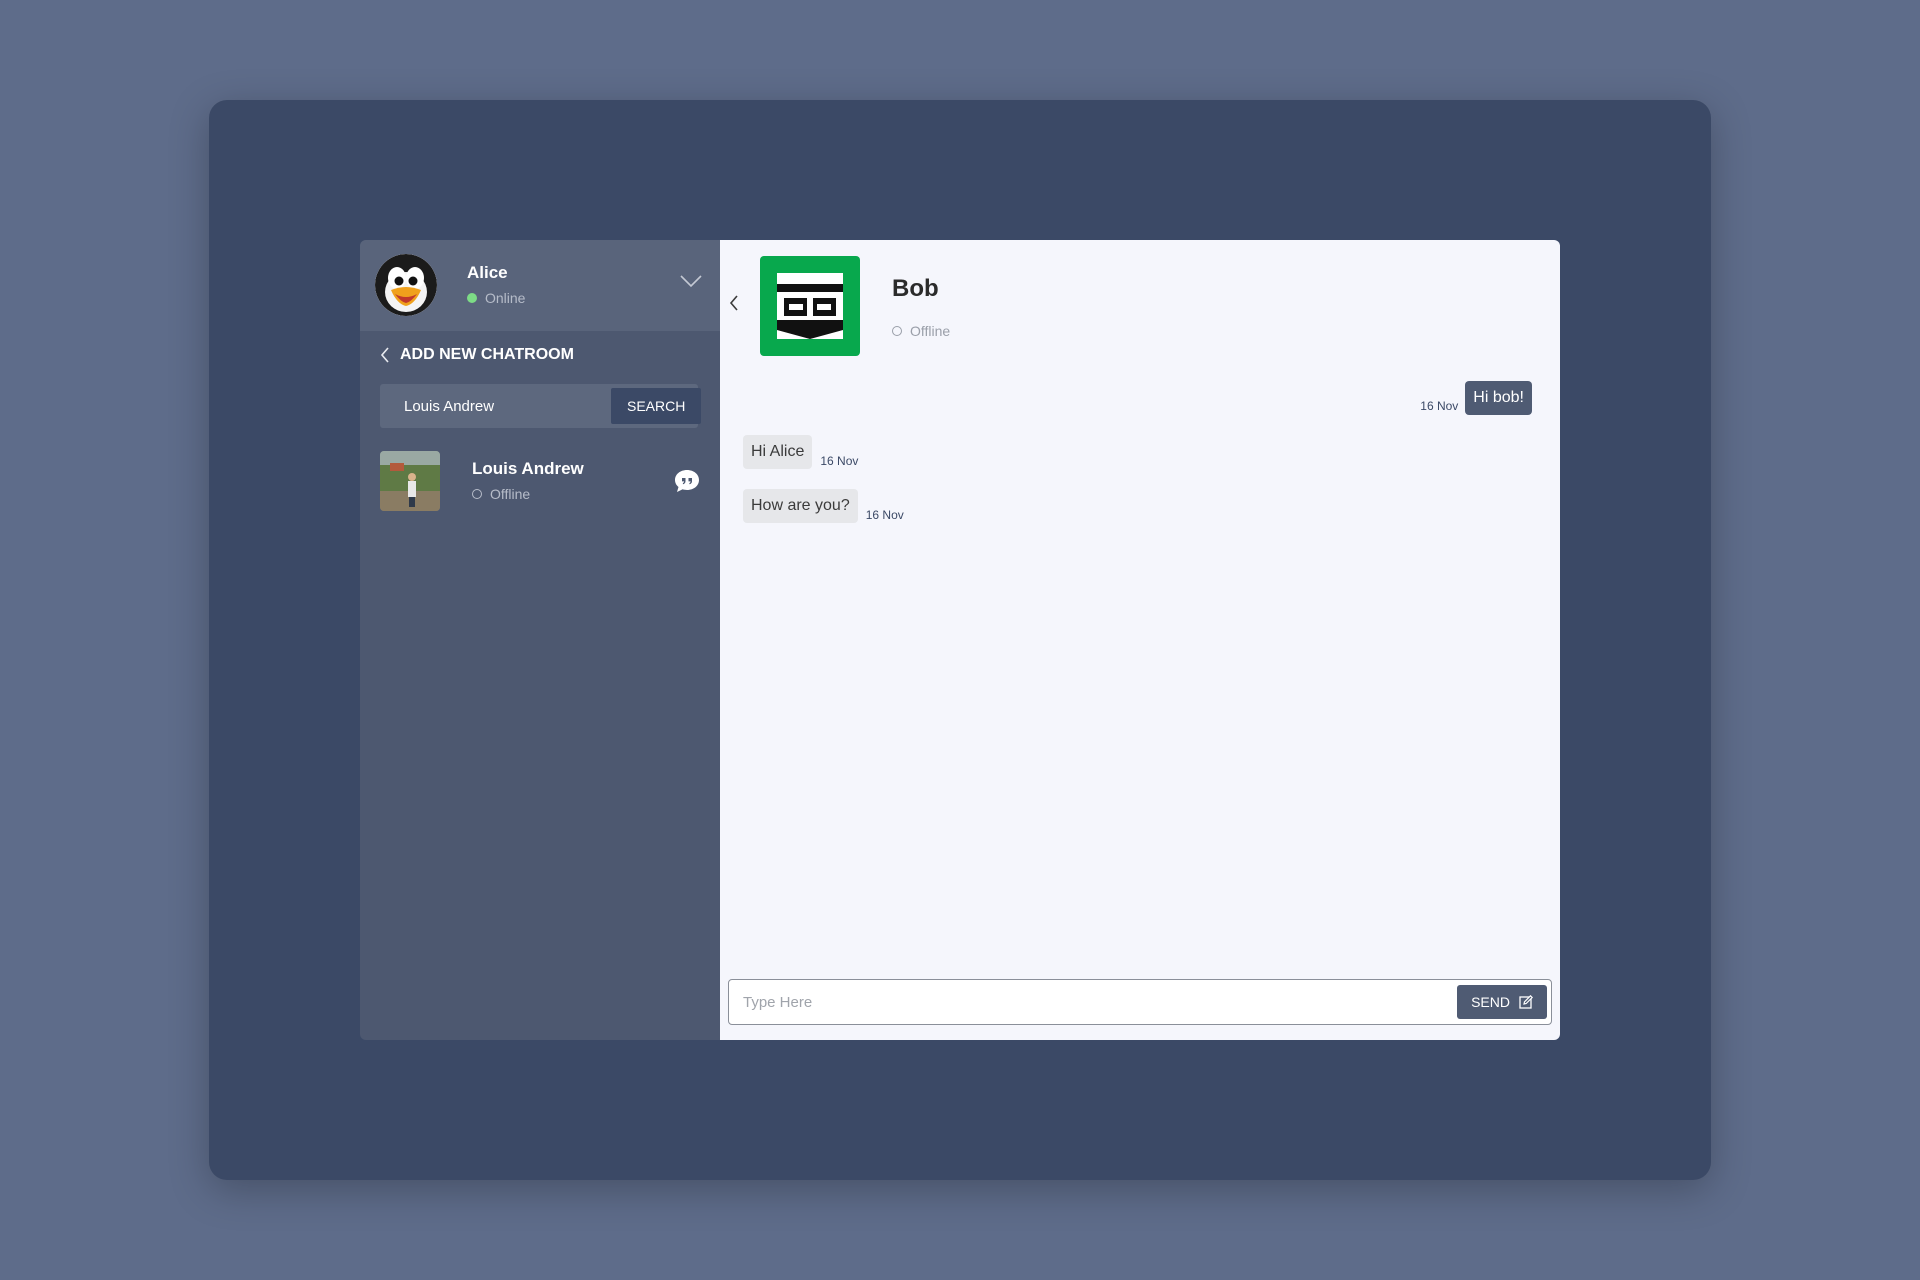  I want to click on back-arrow-icon, so click(734, 305).